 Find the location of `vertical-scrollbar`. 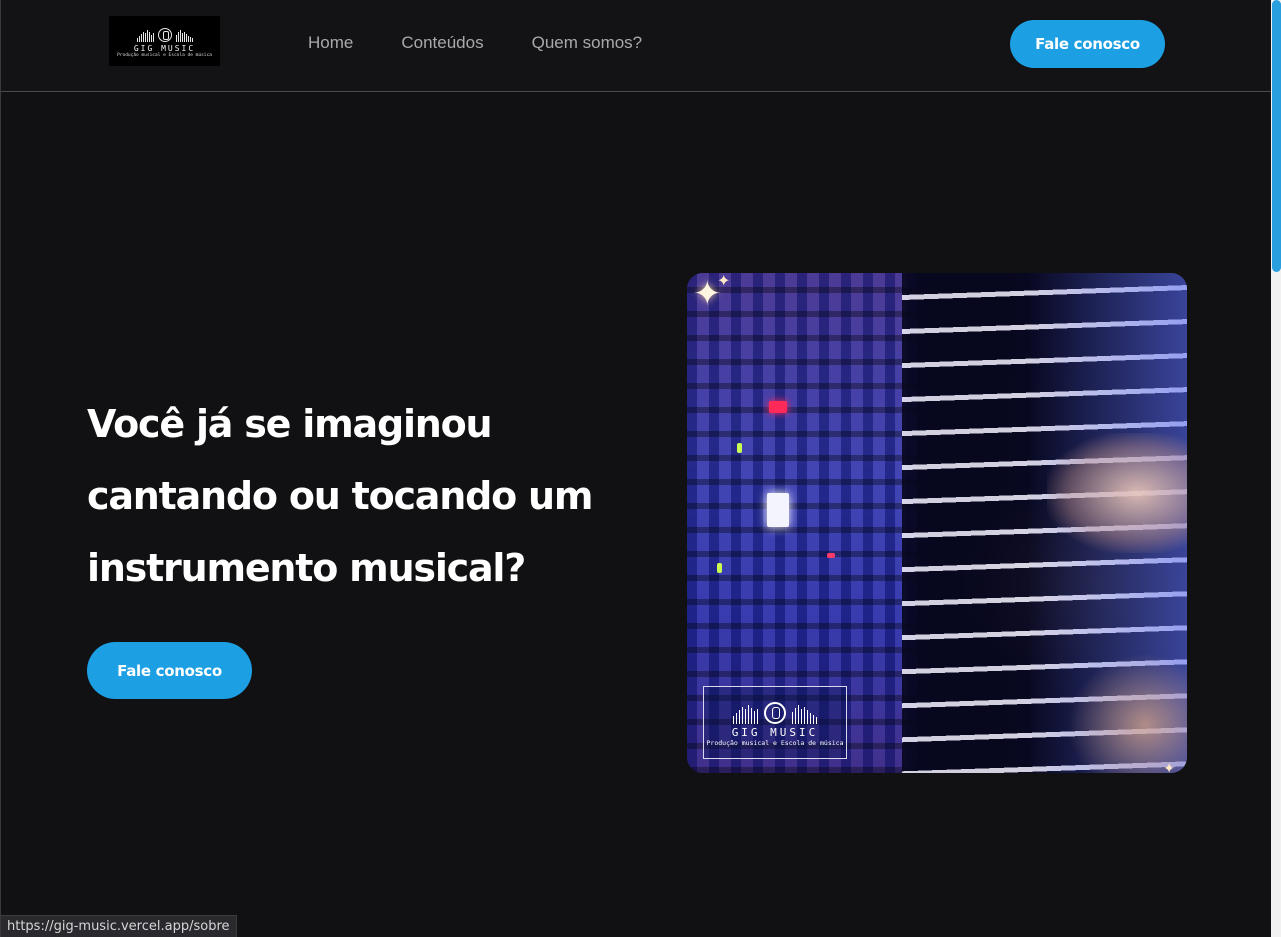

vertical-scrollbar is located at coordinates (1276, 468).